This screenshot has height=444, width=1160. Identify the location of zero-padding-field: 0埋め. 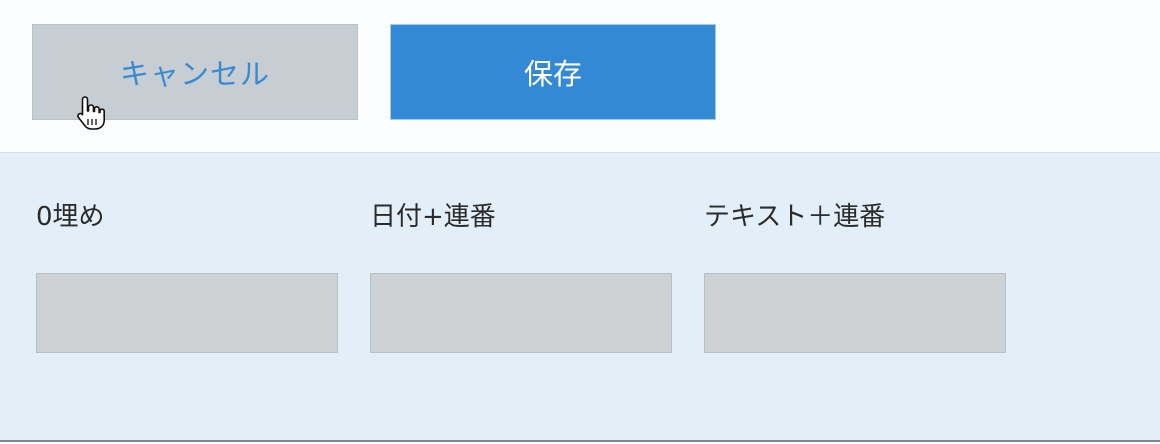
(187, 275).